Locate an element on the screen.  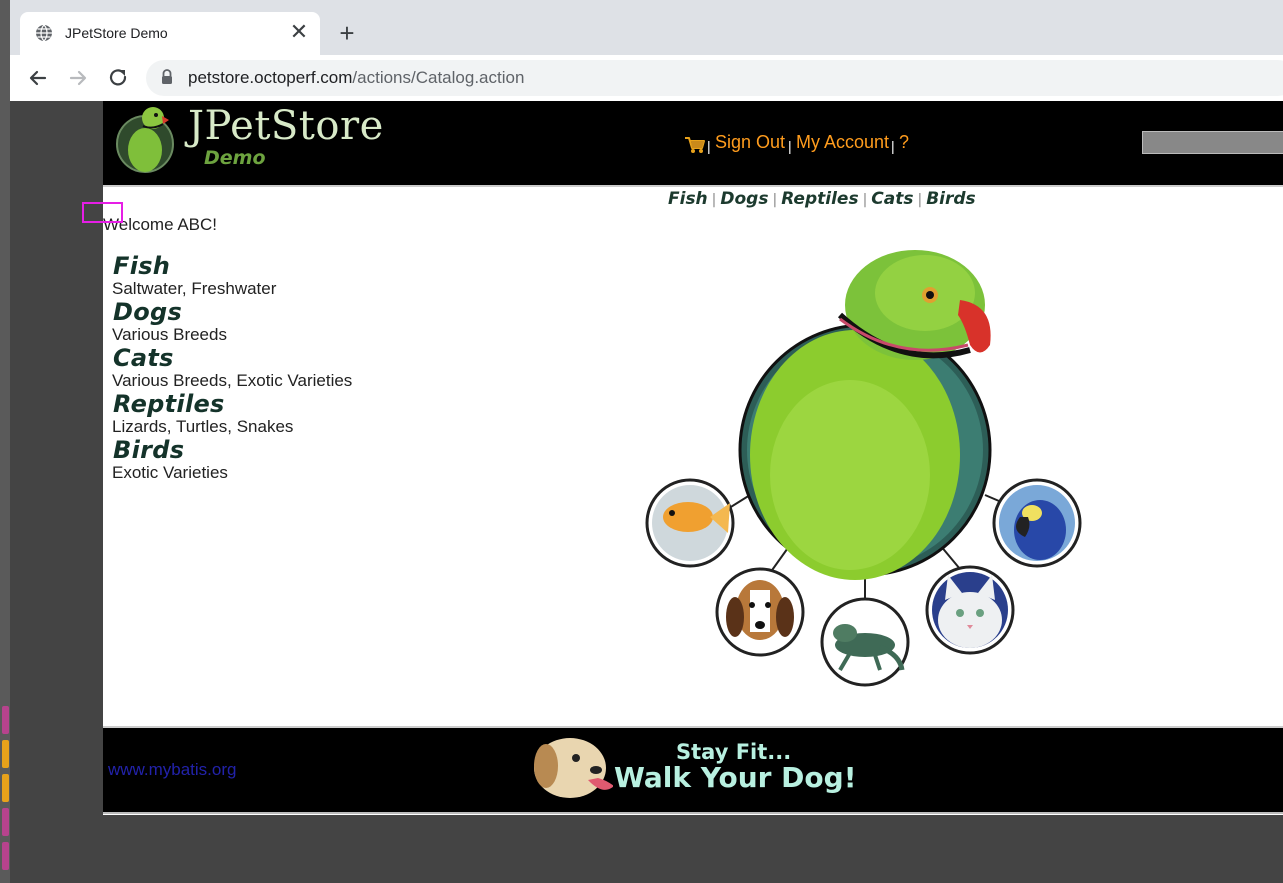
fish-category-goldfish-icon is located at coordinates (690, 523).